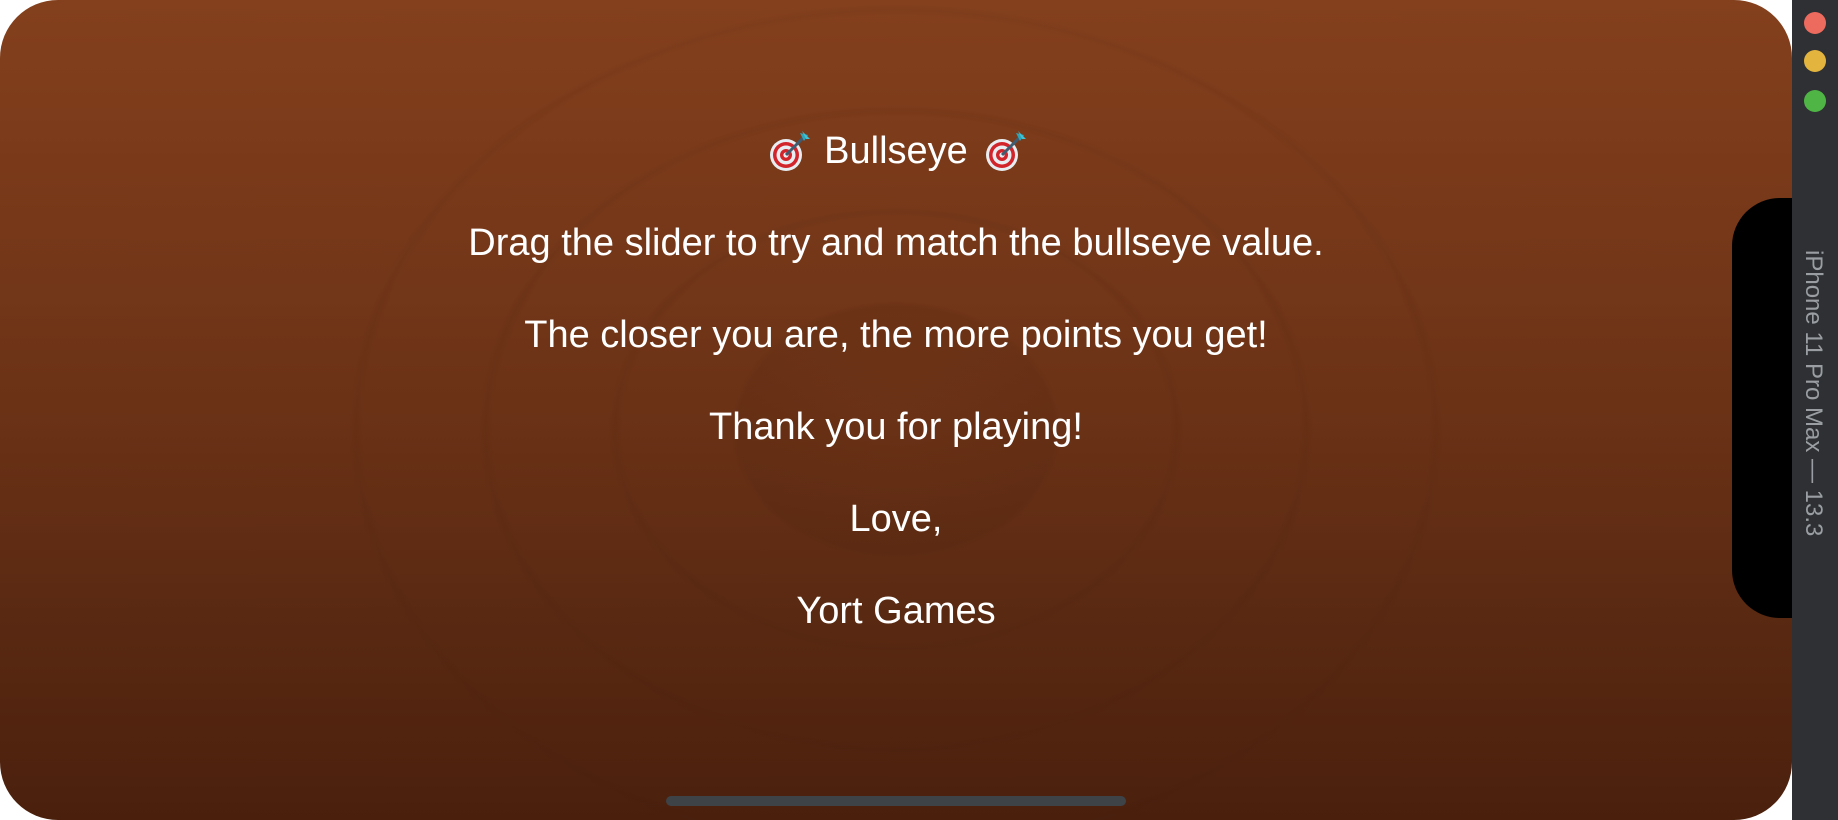  What do you see at coordinates (896, 151) in the screenshot?
I see `page-title: Bullseye` at bounding box center [896, 151].